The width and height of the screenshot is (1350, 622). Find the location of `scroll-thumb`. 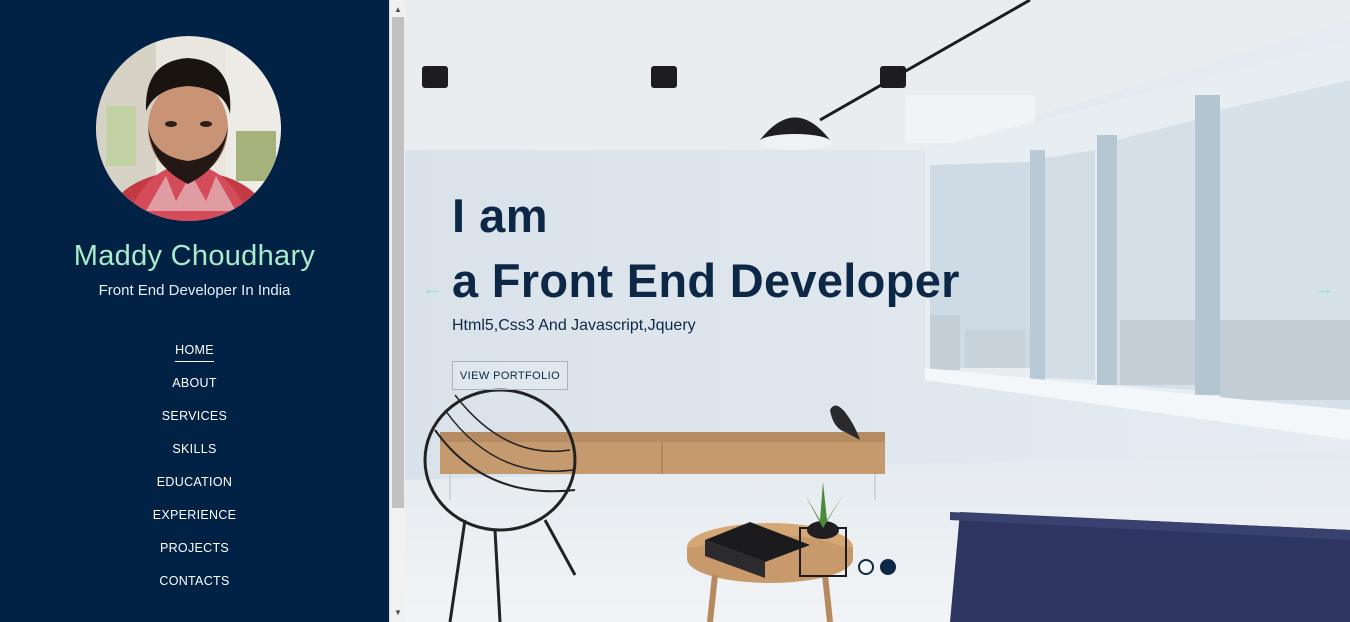

scroll-thumb is located at coordinates (398, 262).